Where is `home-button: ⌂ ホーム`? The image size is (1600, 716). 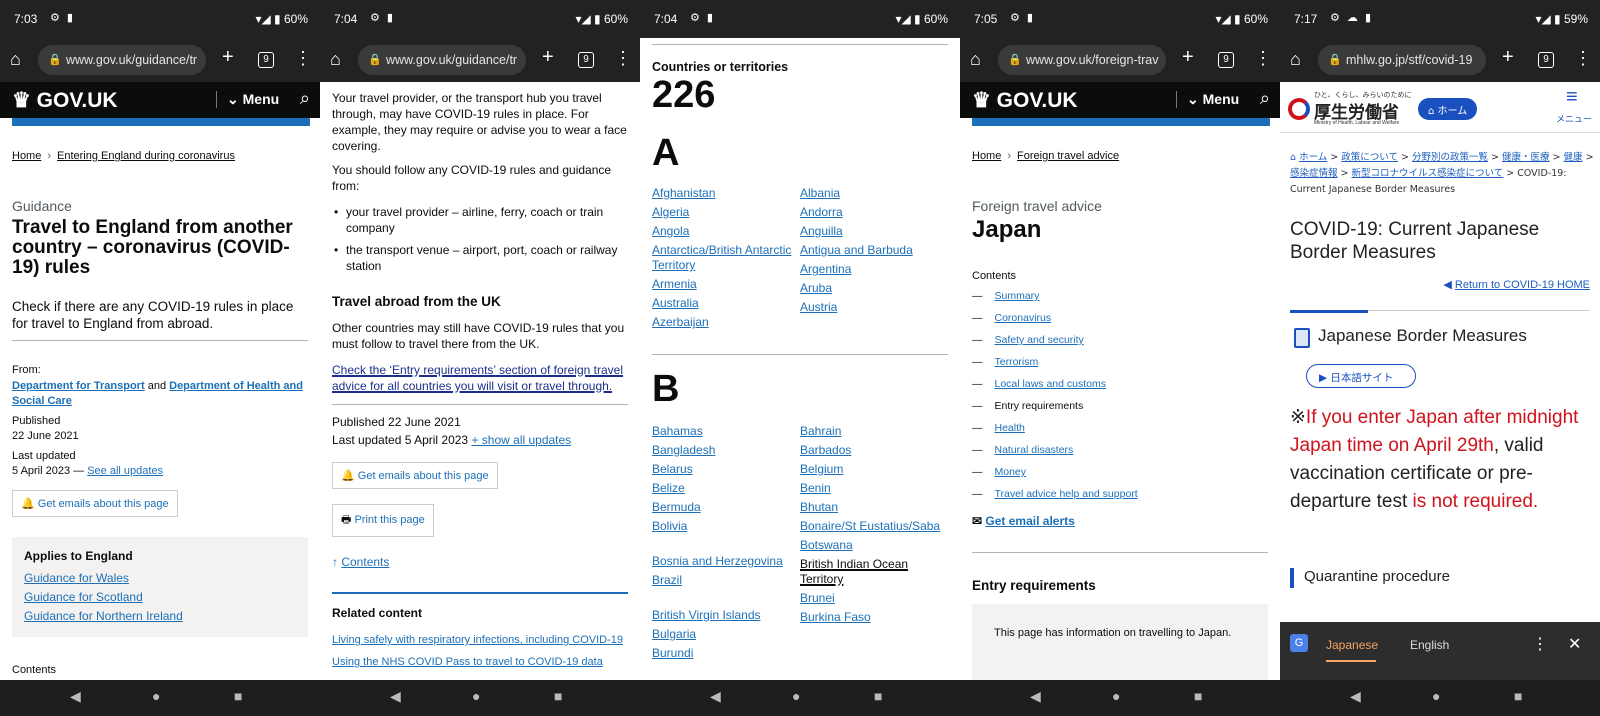 home-button: ⌂ ホーム is located at coordinates (1448, 109).